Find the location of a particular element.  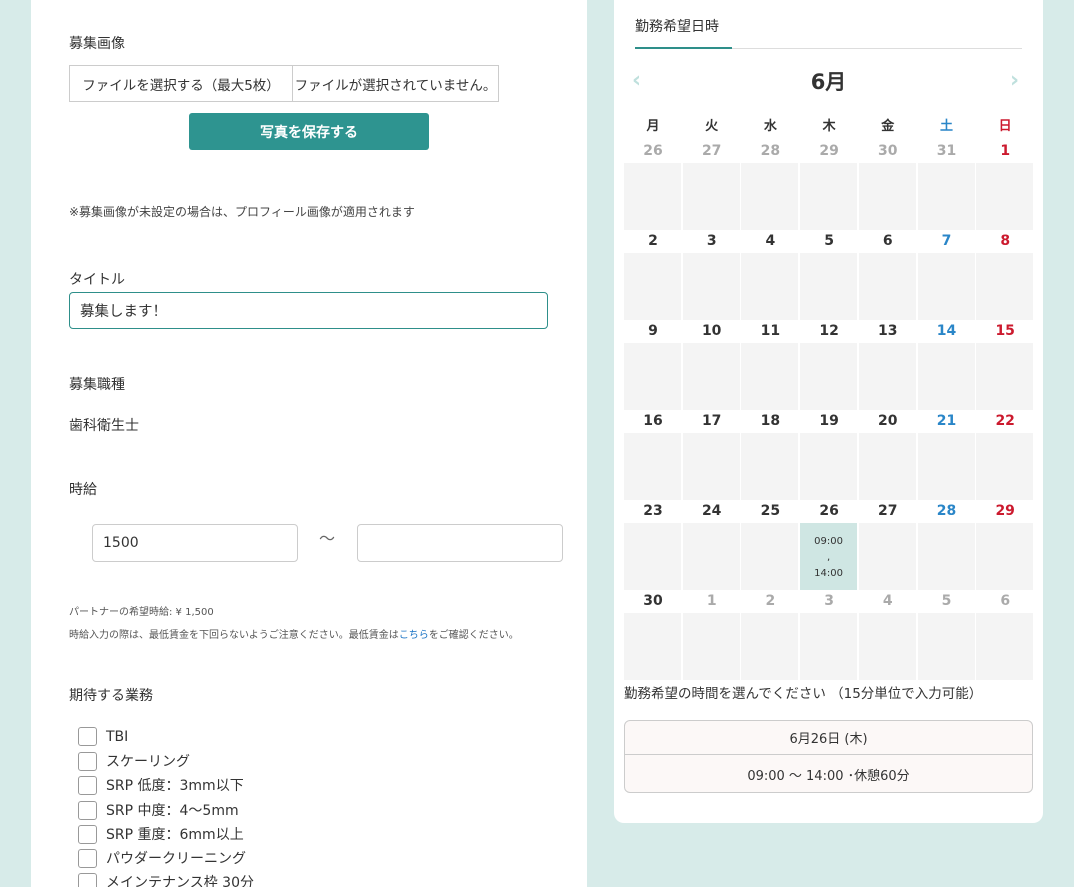

tab-work-schedule: 勤務希望日時 is located at coordinates (677, 26).